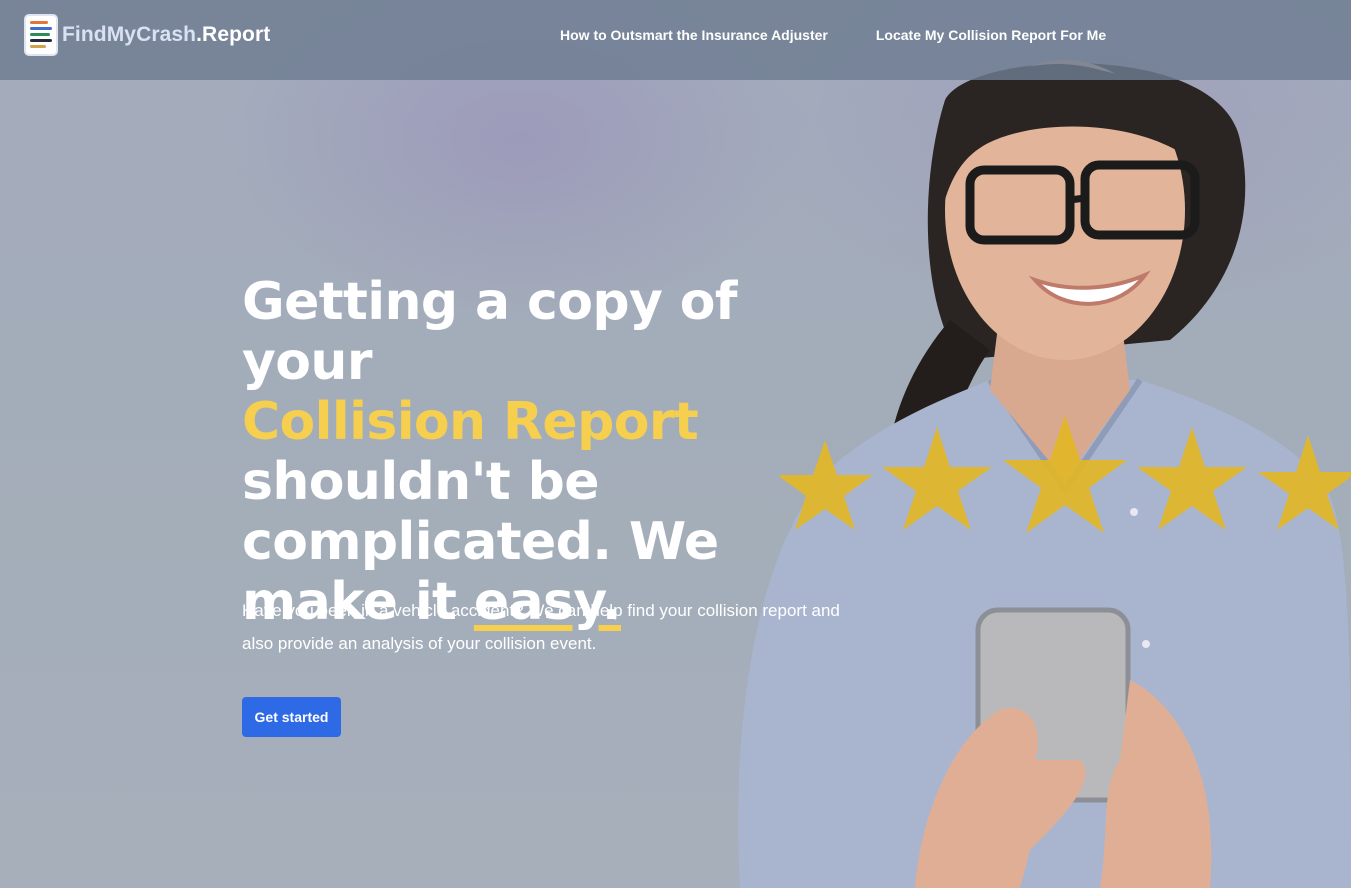 Image resolution: width=1351 pixels, height=888 pixels. Describe the element at coordinates (694, 35) in the screenshot. I see `nav-link-outsmart-adjuster: How to Outsmart the Insurance Adjuster` at that location.